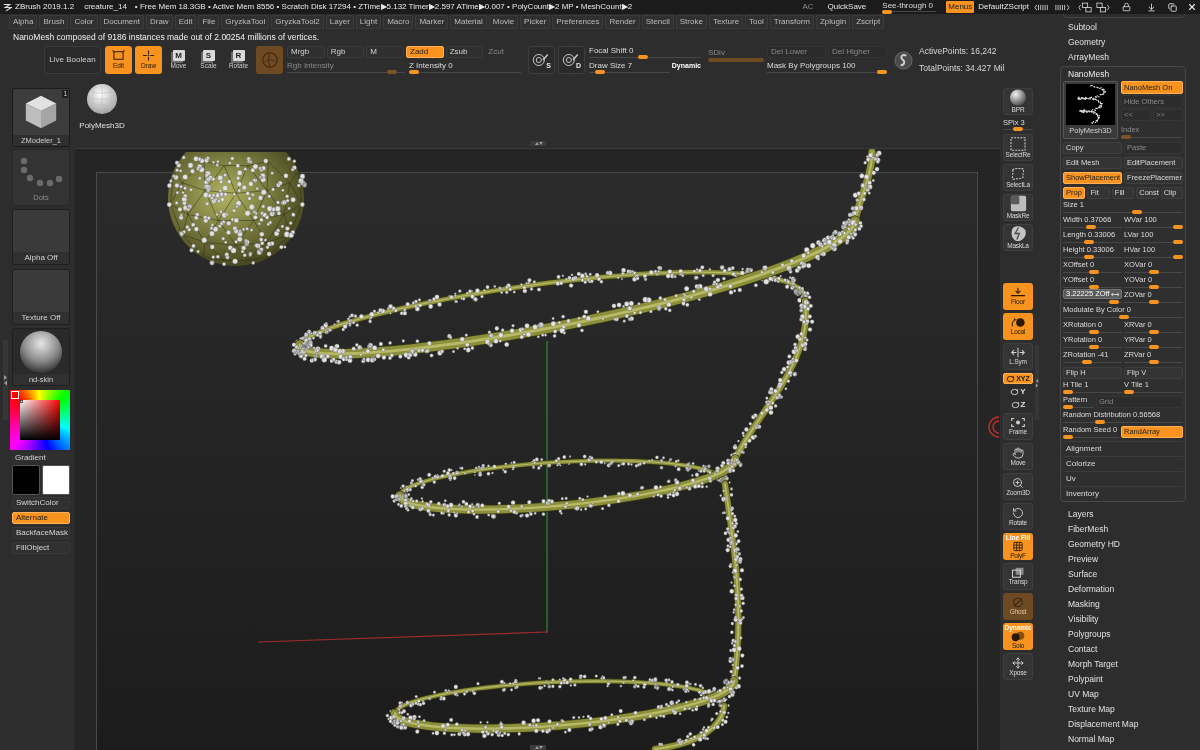 This screenshot has width=1200, height=750. I want to click on palette-menu-item: Masking, so click(1127, 604).